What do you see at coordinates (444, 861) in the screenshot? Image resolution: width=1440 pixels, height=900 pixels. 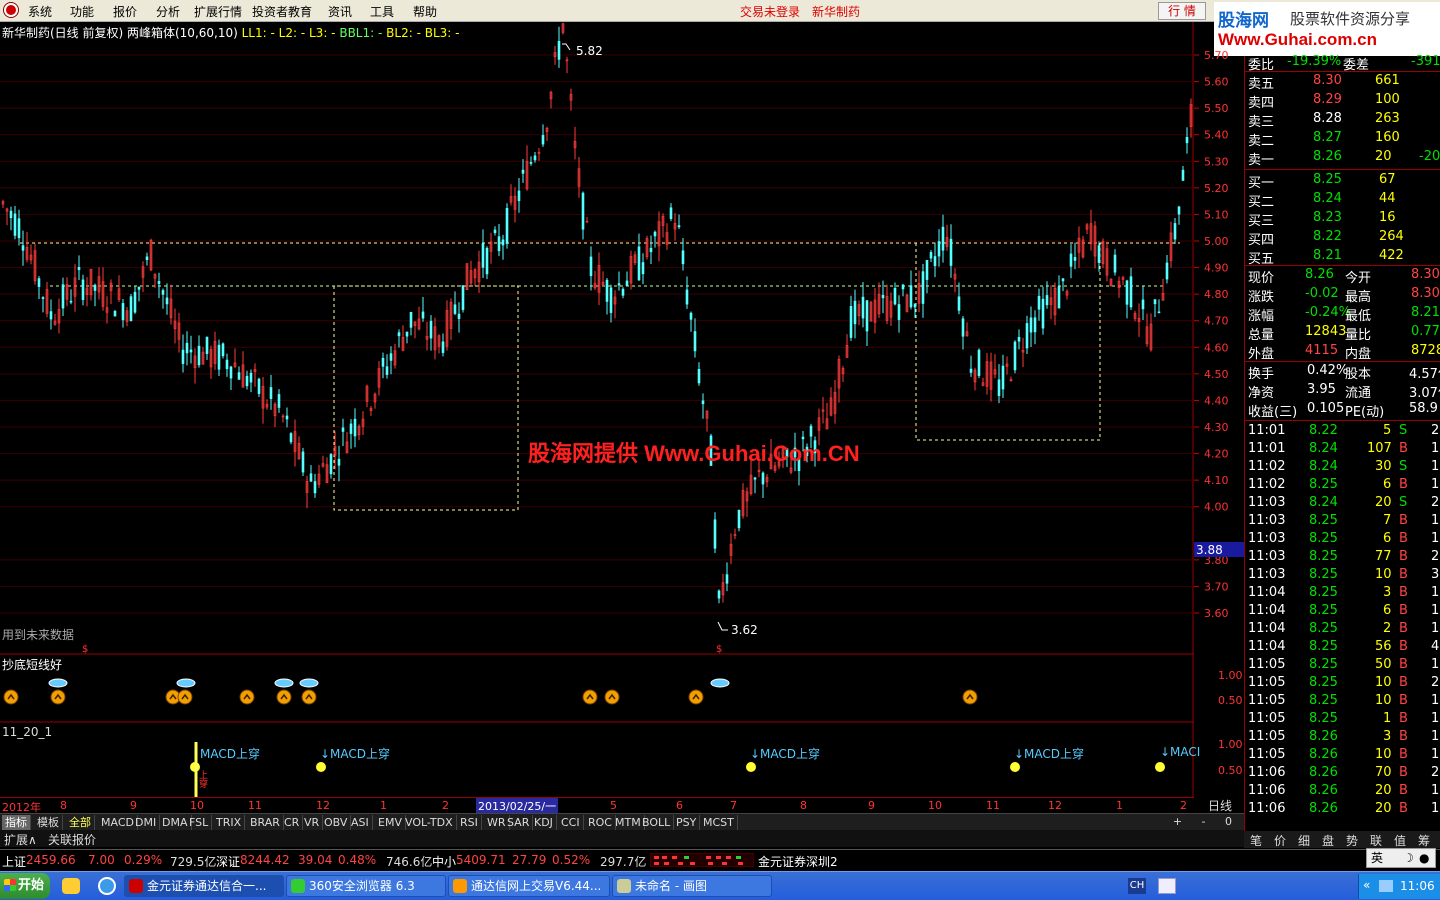 I see `sme-index-label: 中小` at bounding box center [444, 861].